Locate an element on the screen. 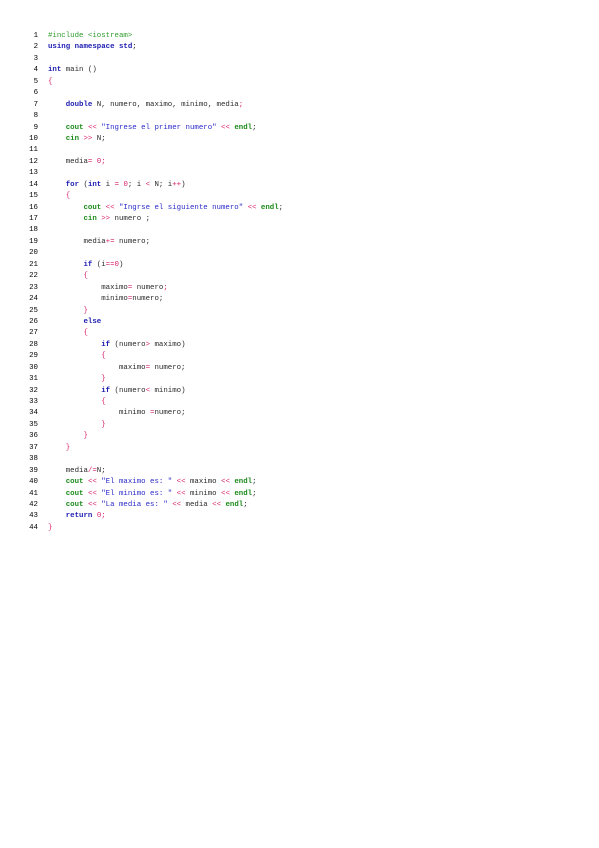  line-number: 28 is located at coordinates (33, 344).